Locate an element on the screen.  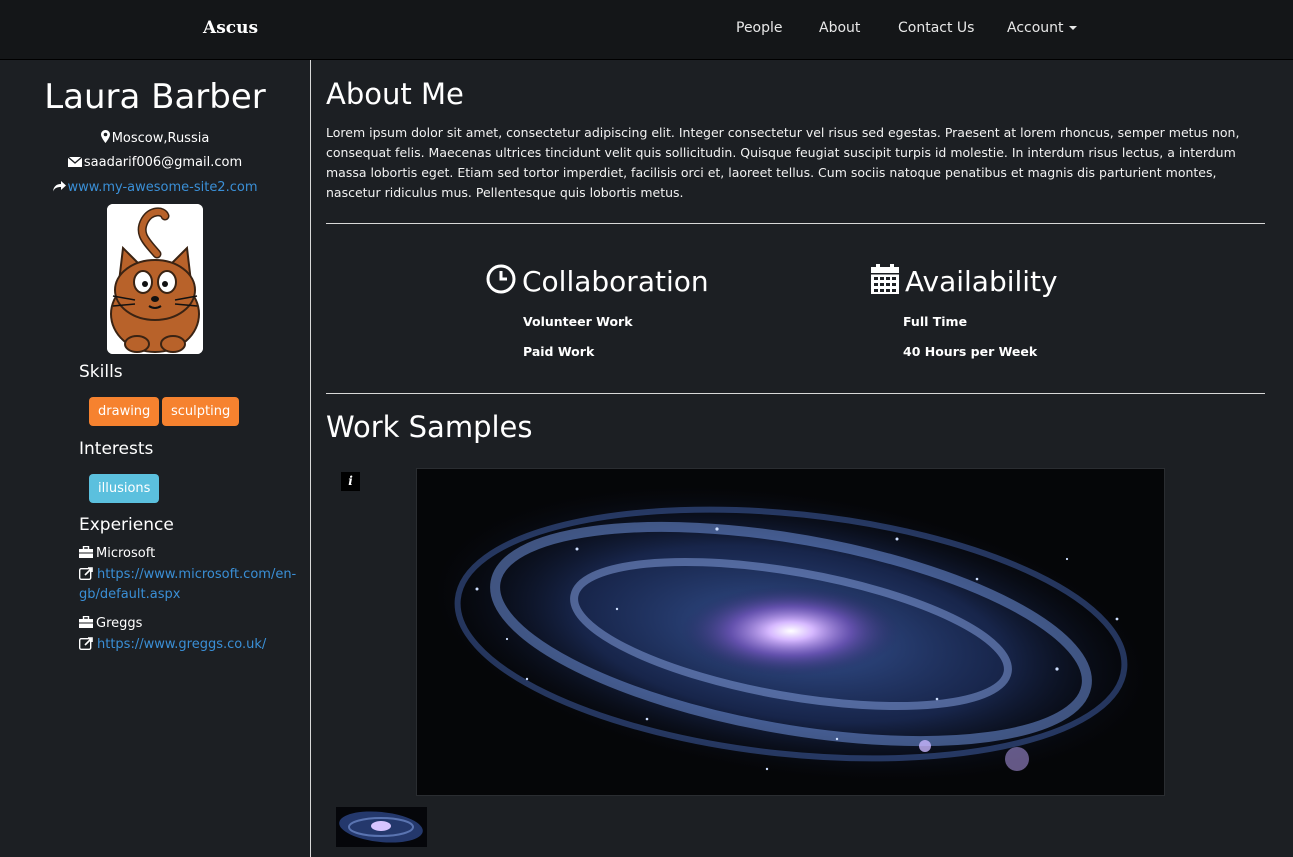
profile-email: saadarif006@gmail.com is located at coordinates (155, 162).